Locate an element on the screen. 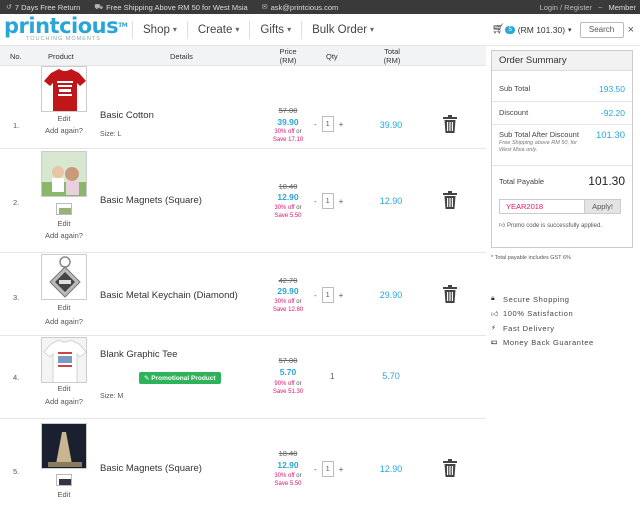  product-image-white-tee is located at coordinates (64, 360).